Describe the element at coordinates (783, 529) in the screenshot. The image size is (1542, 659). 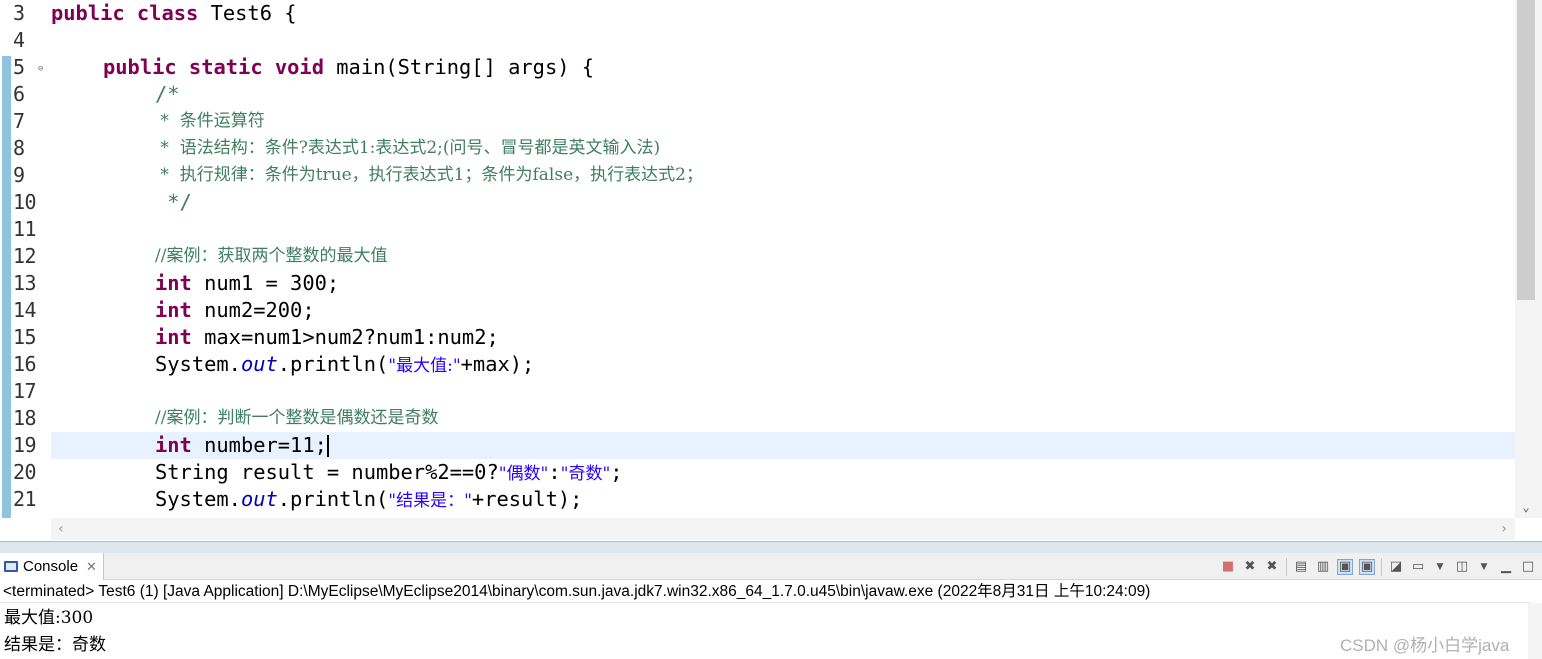
I see `horizontal-scrollbar` at that location.